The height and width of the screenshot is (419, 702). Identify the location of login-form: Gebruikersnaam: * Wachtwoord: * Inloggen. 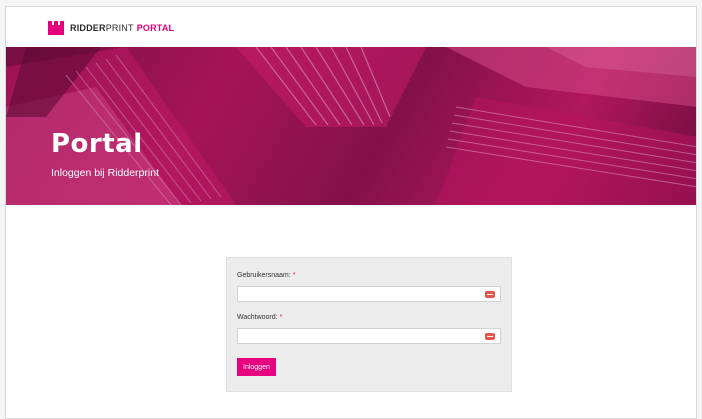
(369, 324).